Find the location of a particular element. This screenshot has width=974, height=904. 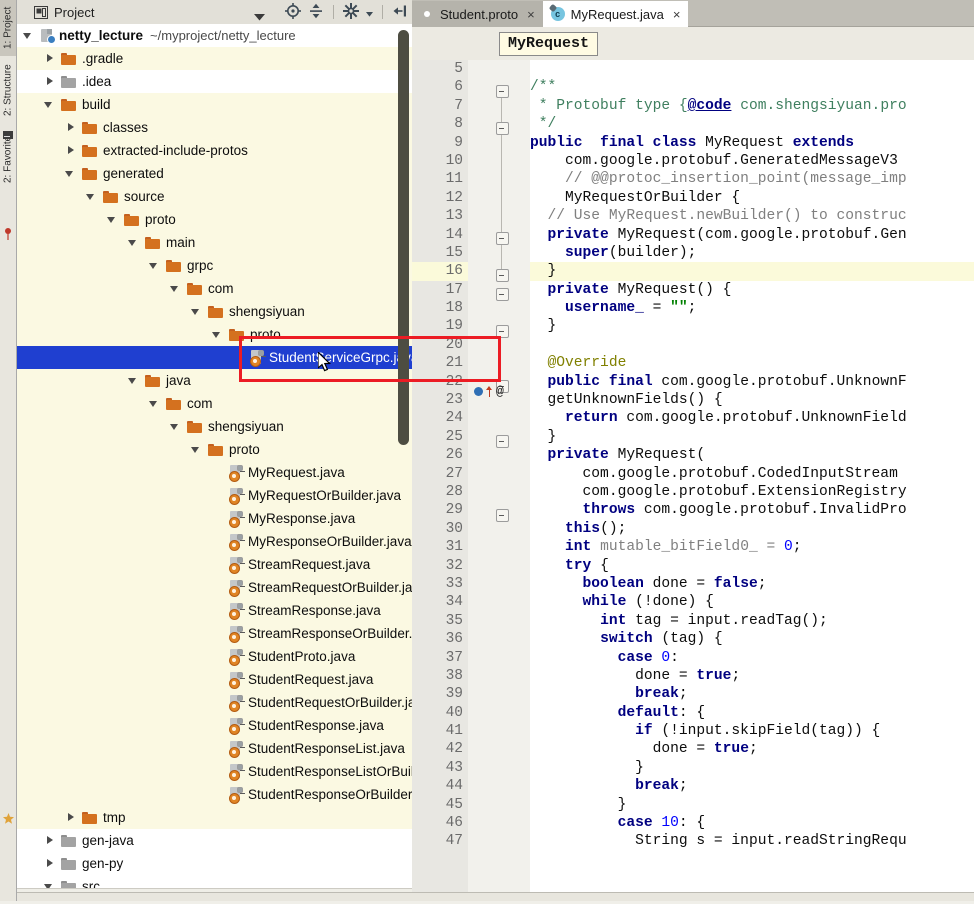

tree-node: proto is located at coordinates (214, 334).